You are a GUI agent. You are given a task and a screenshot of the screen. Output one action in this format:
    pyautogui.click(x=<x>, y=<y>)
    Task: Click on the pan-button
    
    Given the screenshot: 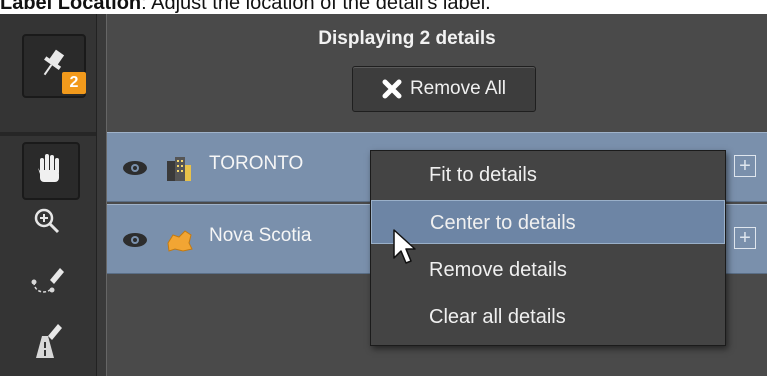 What is the action you would take?
    pyautogui.click(x=51, y=171)
    